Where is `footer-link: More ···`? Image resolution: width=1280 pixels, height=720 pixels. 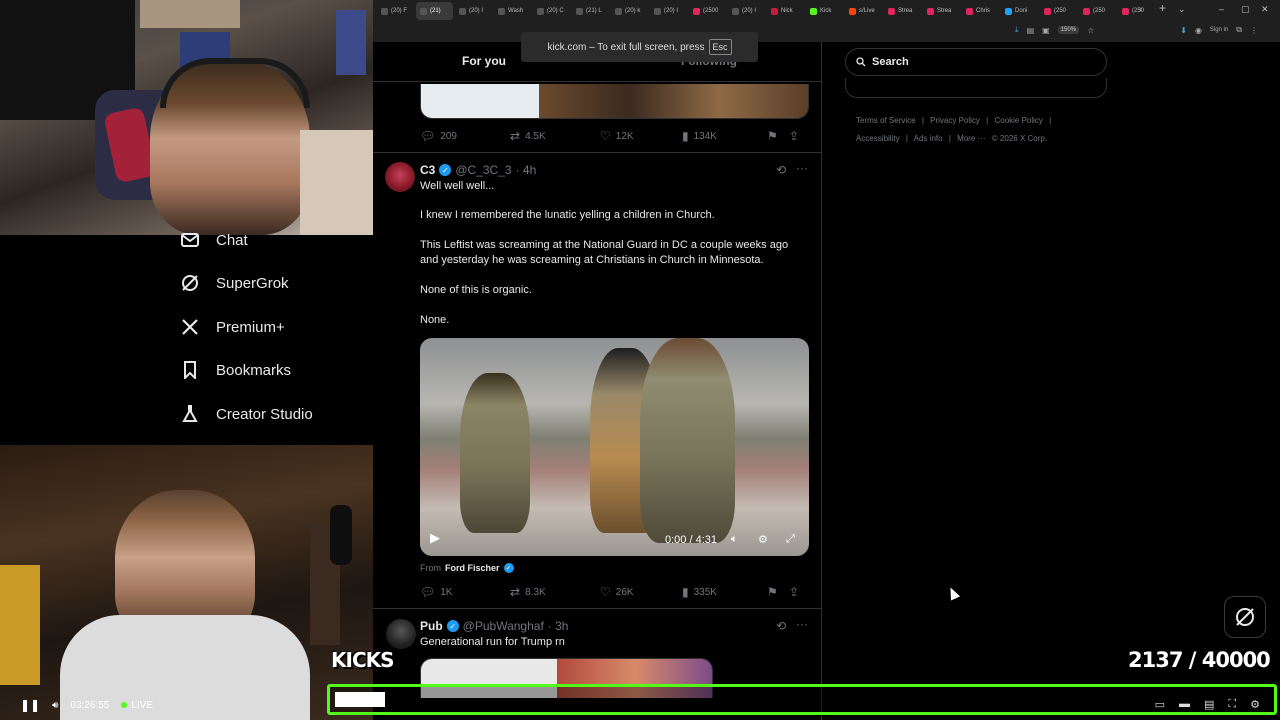
footer-link: More ··· is located at coordinates (971, 138).